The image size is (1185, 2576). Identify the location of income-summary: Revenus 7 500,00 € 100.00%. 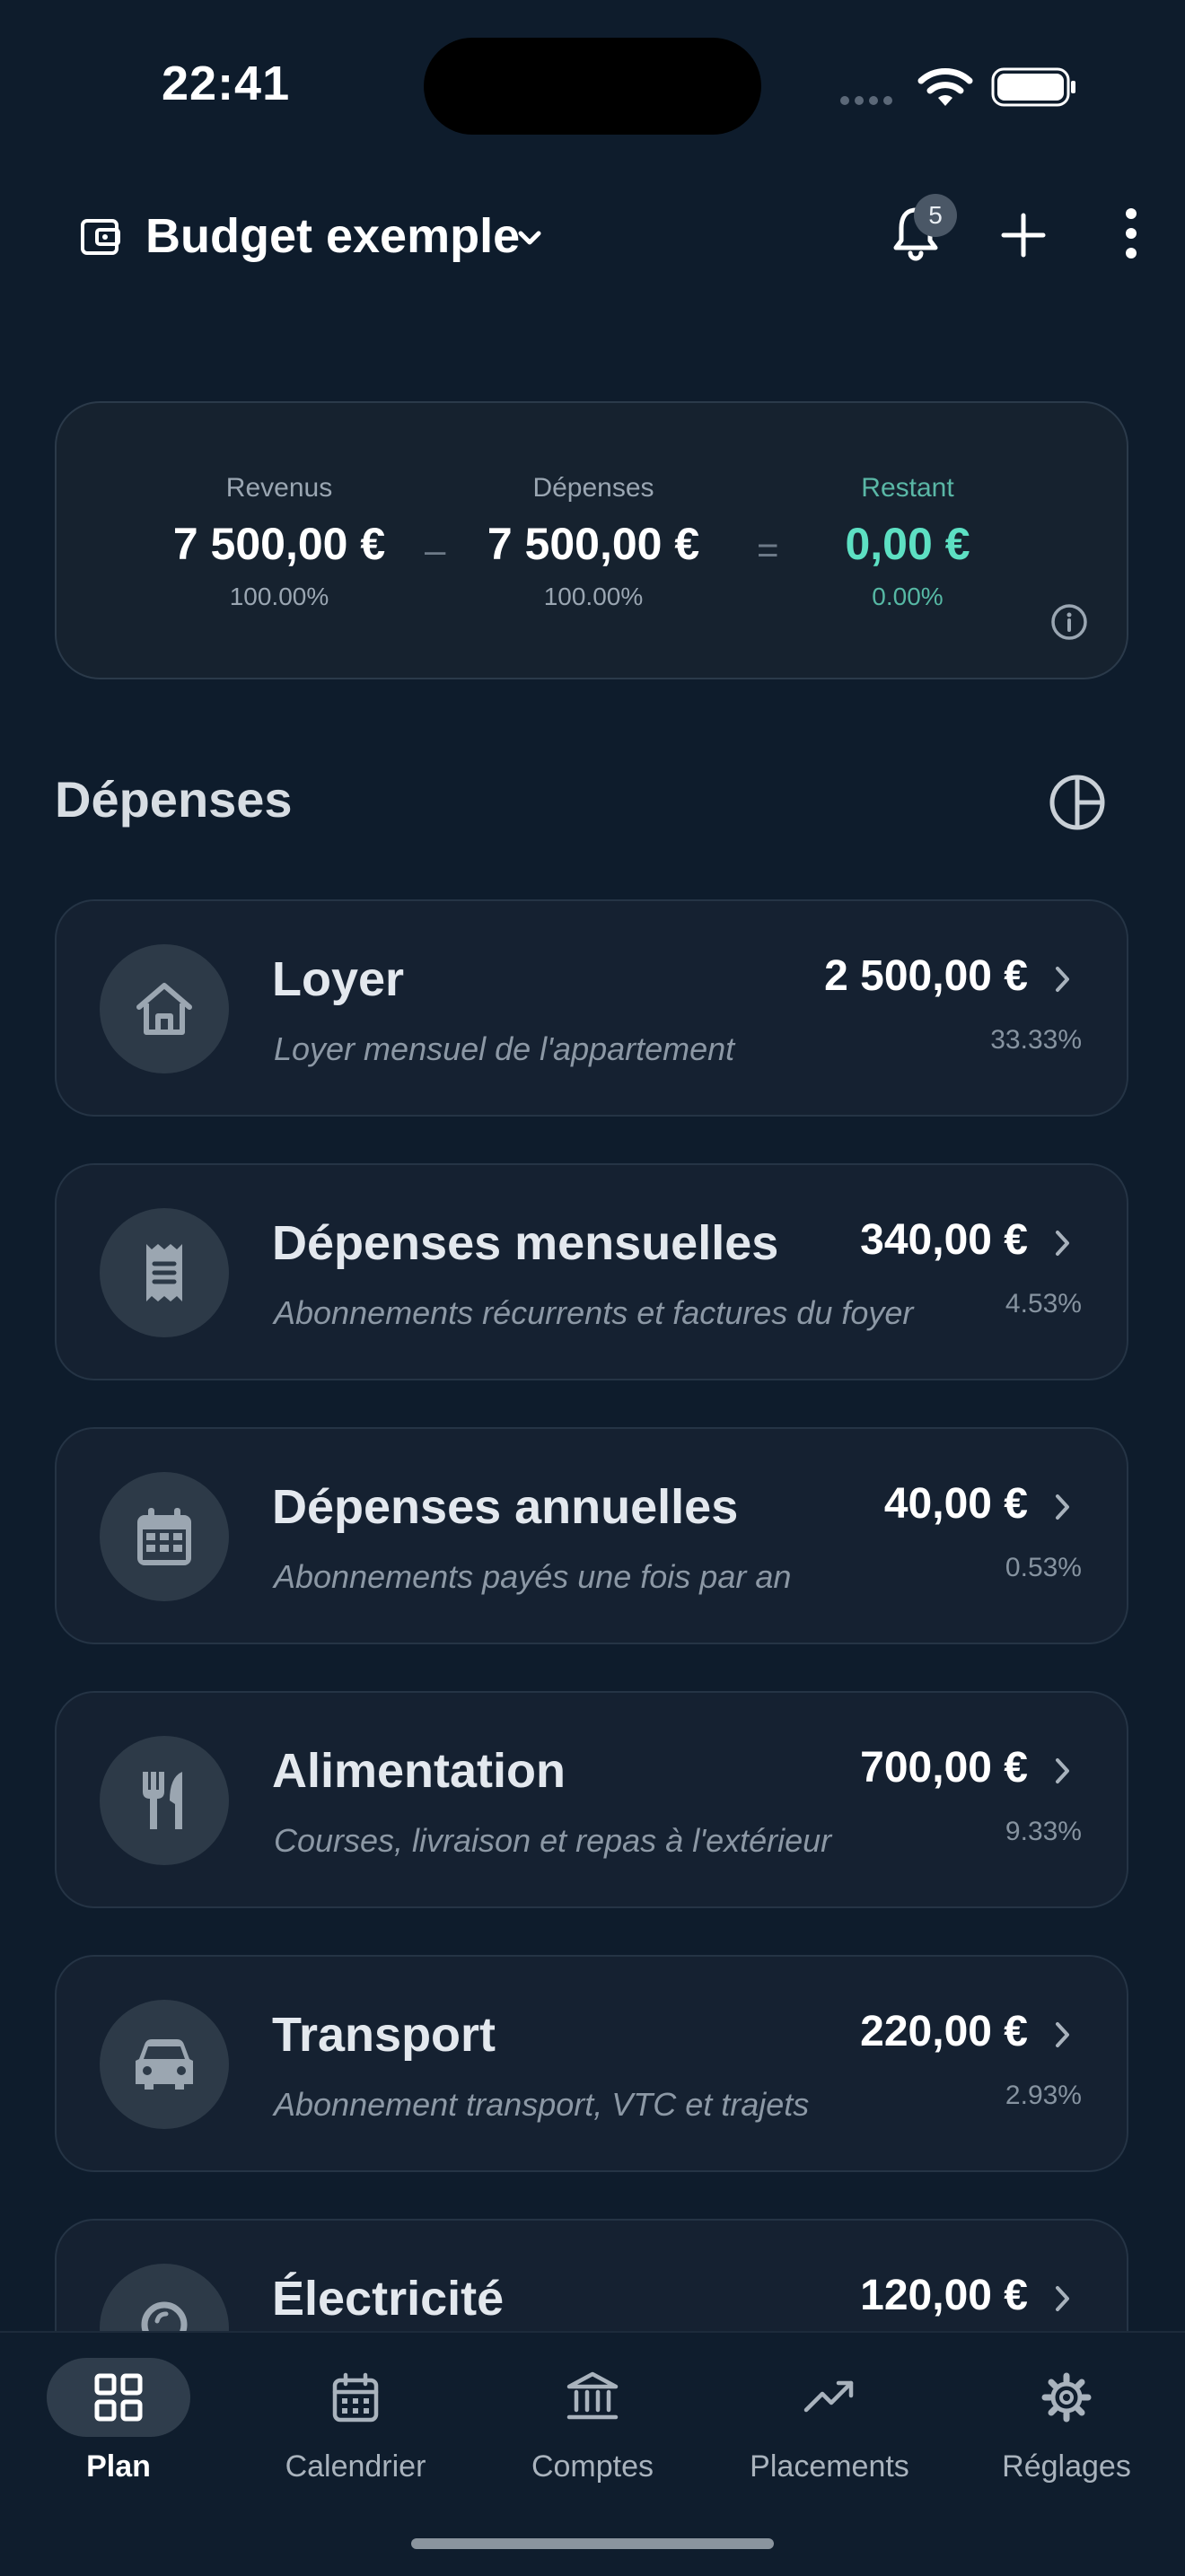
(279, 542).